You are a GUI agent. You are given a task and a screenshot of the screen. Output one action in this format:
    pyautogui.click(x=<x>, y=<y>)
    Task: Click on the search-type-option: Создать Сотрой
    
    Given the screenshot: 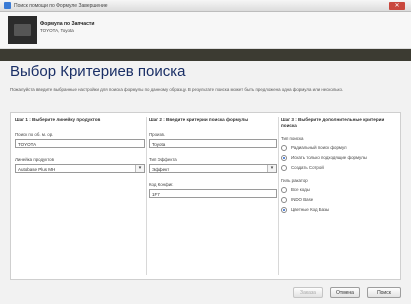 What is the action you would take?
    pyautogui.click(x=338, y=167)
    